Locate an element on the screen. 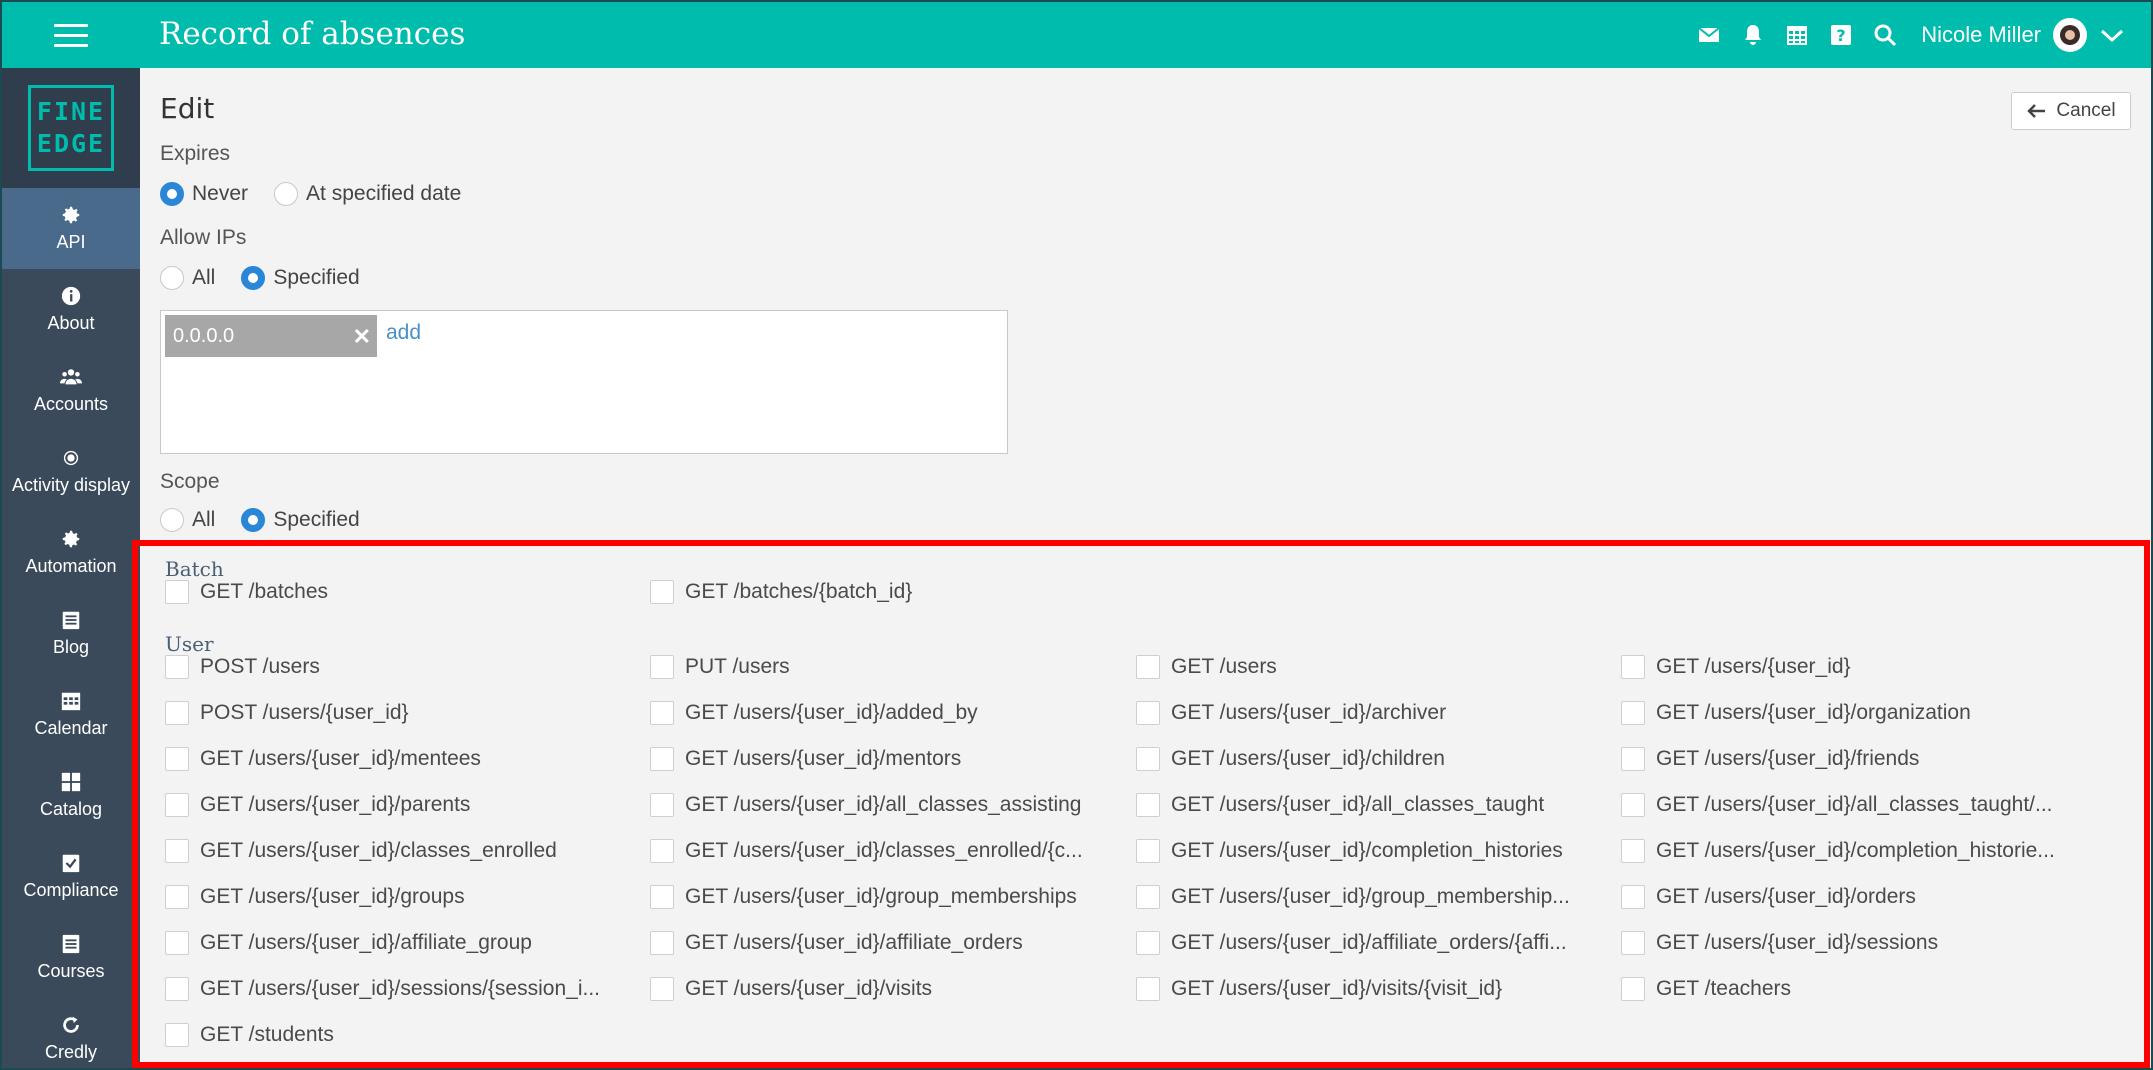 The width and height of the screenshot is (2153, 1070). sidebar-item-catalog: Catalog is located at coordinates (71, 795).